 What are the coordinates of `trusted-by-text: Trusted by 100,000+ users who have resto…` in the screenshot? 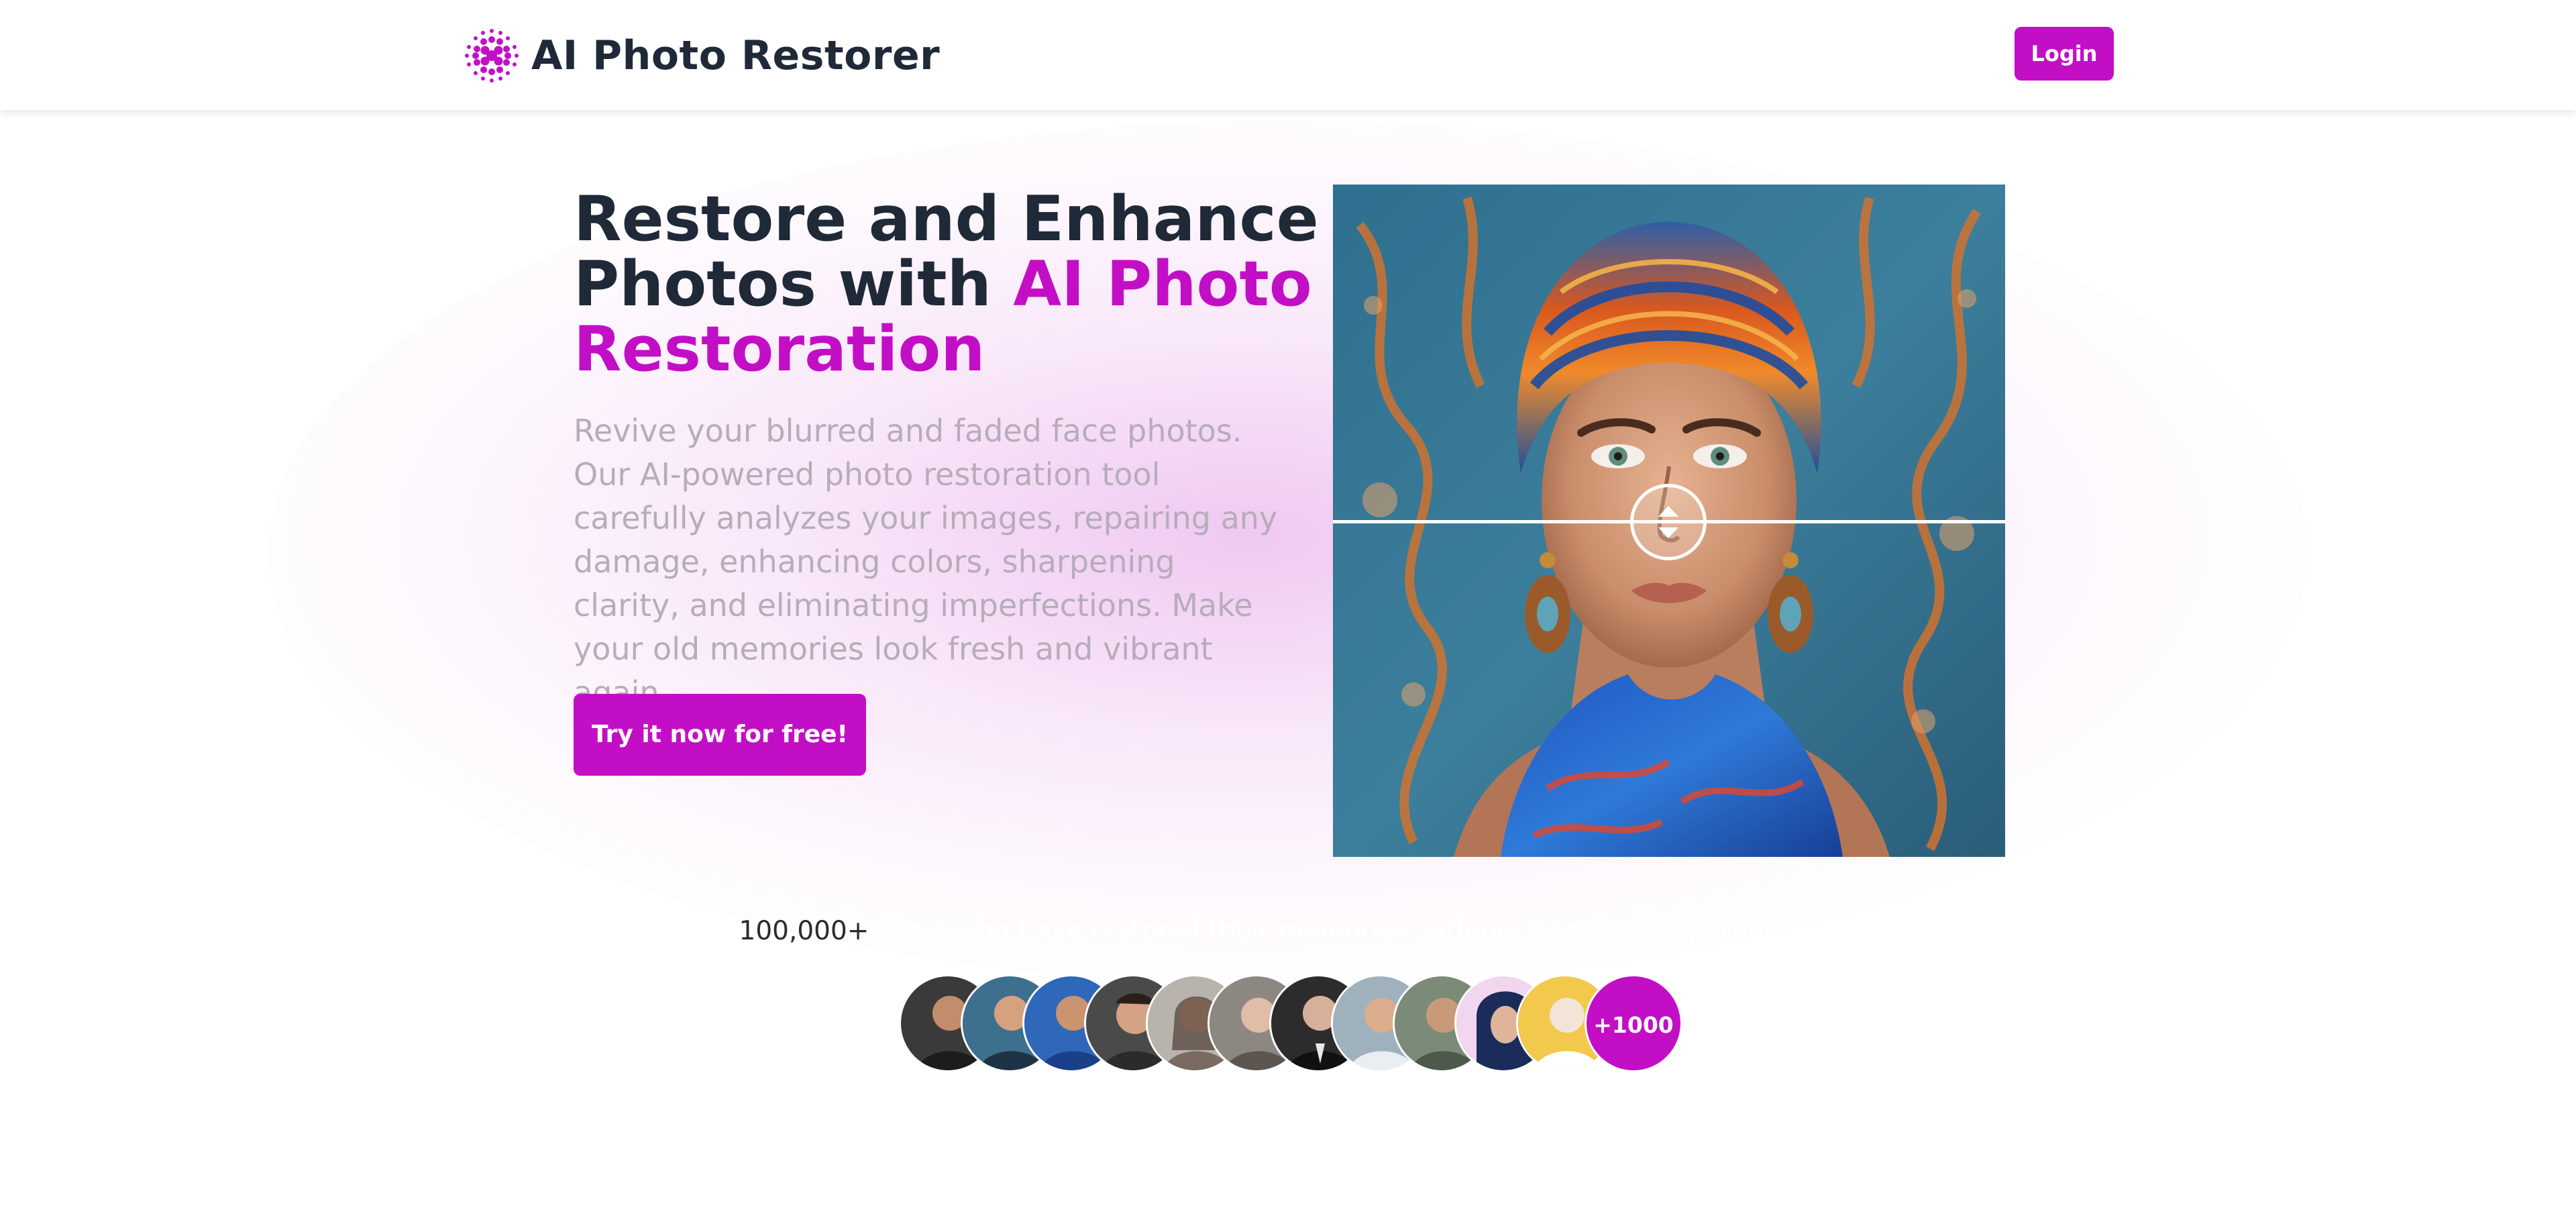 It's located at (1288, 931).